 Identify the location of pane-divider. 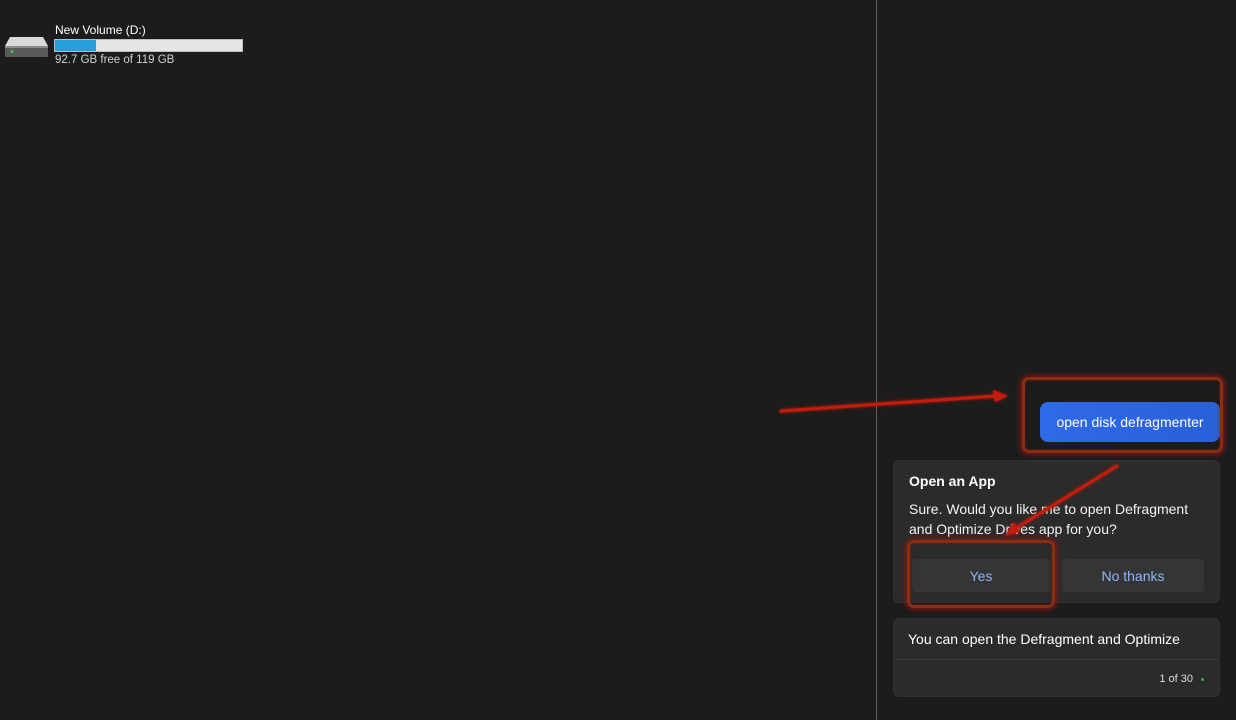
(876, 360).